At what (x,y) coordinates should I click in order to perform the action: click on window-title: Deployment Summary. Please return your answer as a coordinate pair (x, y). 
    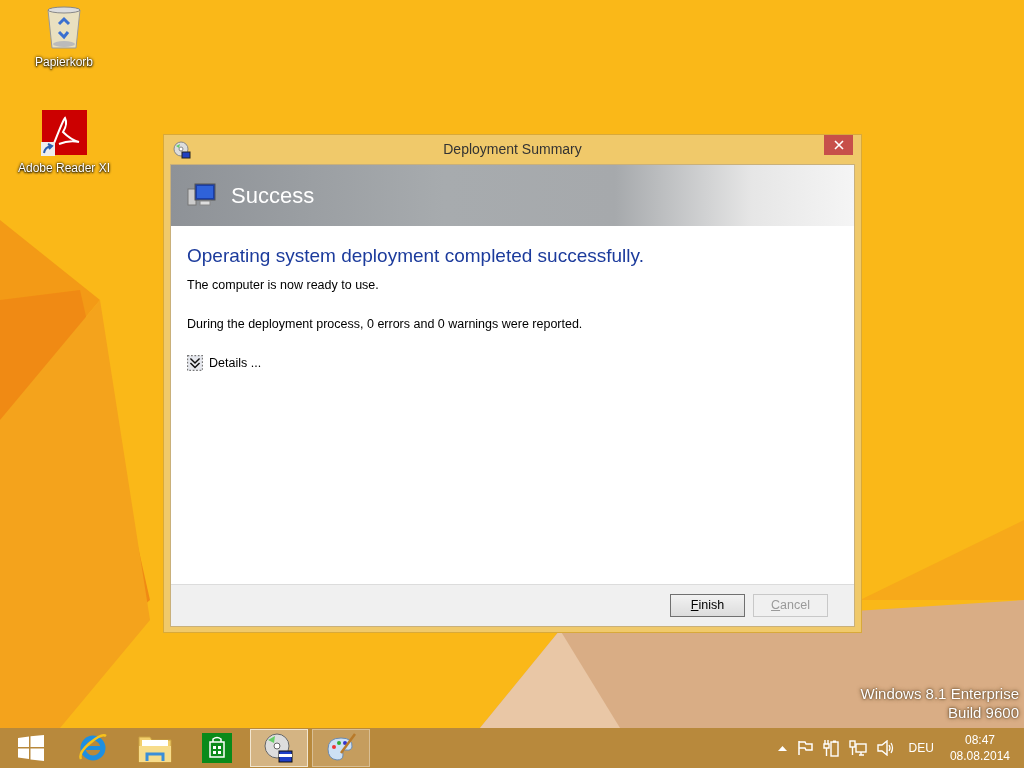
    Looking at the image, I should click on (512, 149).